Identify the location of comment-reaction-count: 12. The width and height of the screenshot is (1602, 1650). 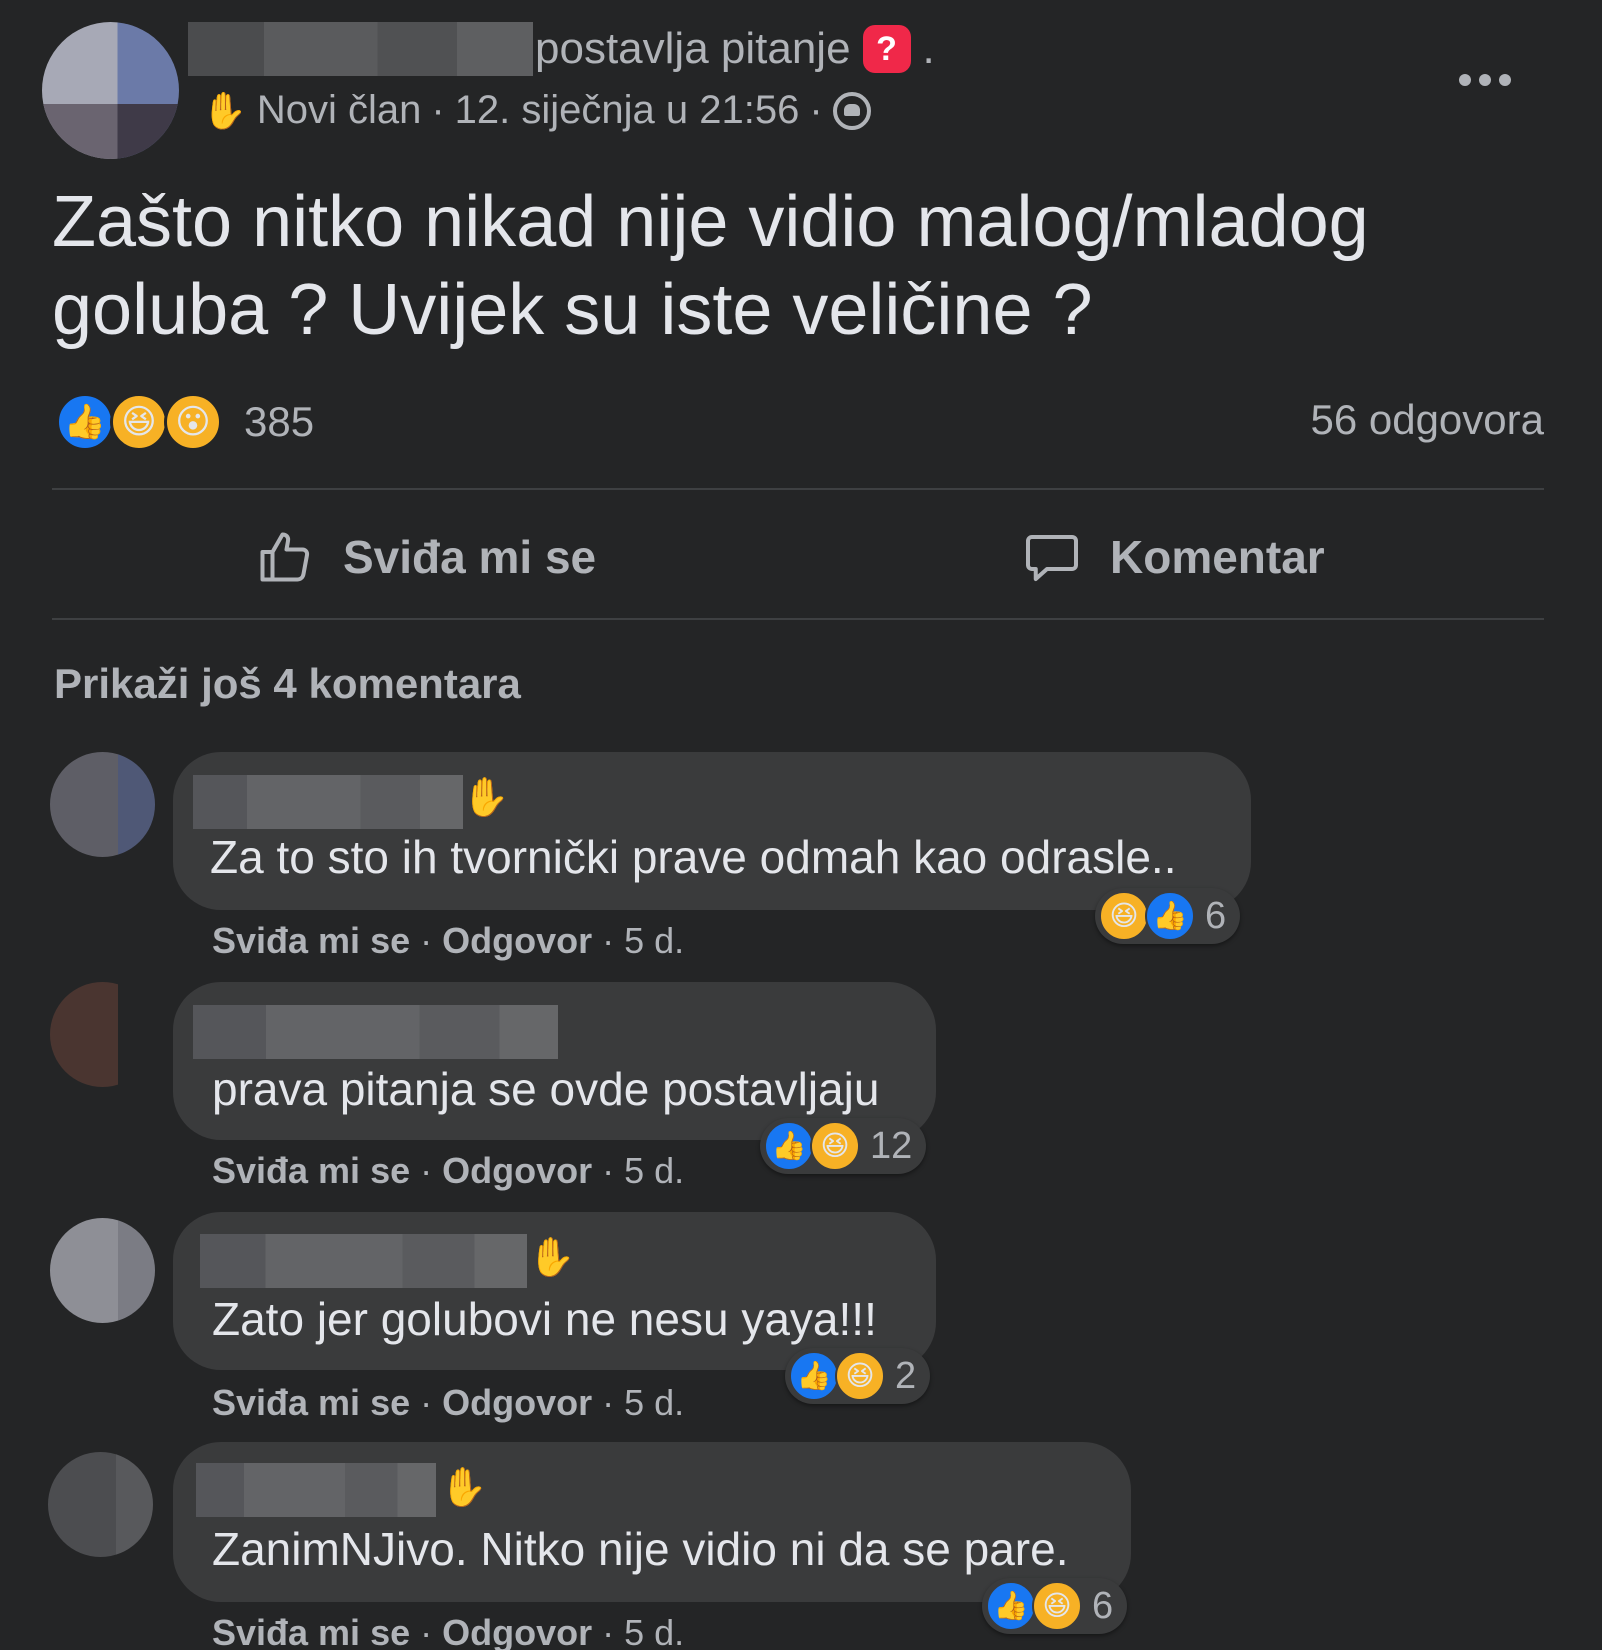
(891, 1145).